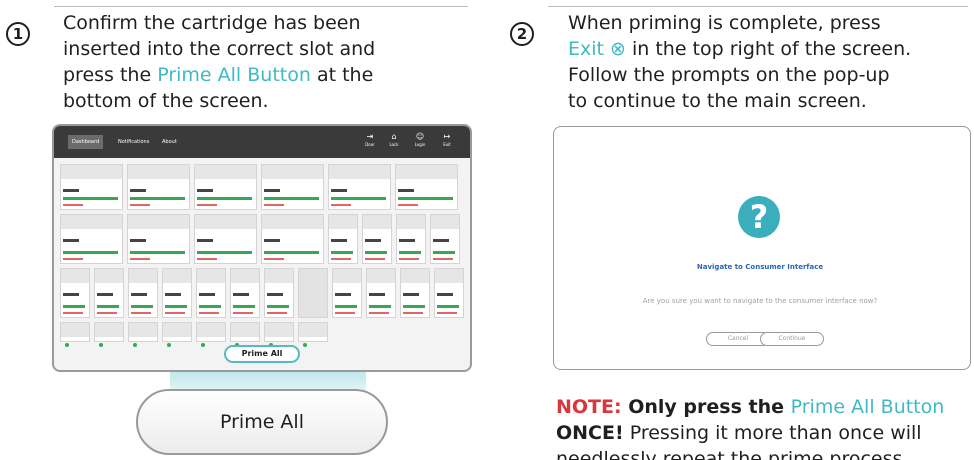  What do you see at coordinates (522, 34) in the screenshot?
I see `step-2-number: 2` at bounding box center [522, 34].